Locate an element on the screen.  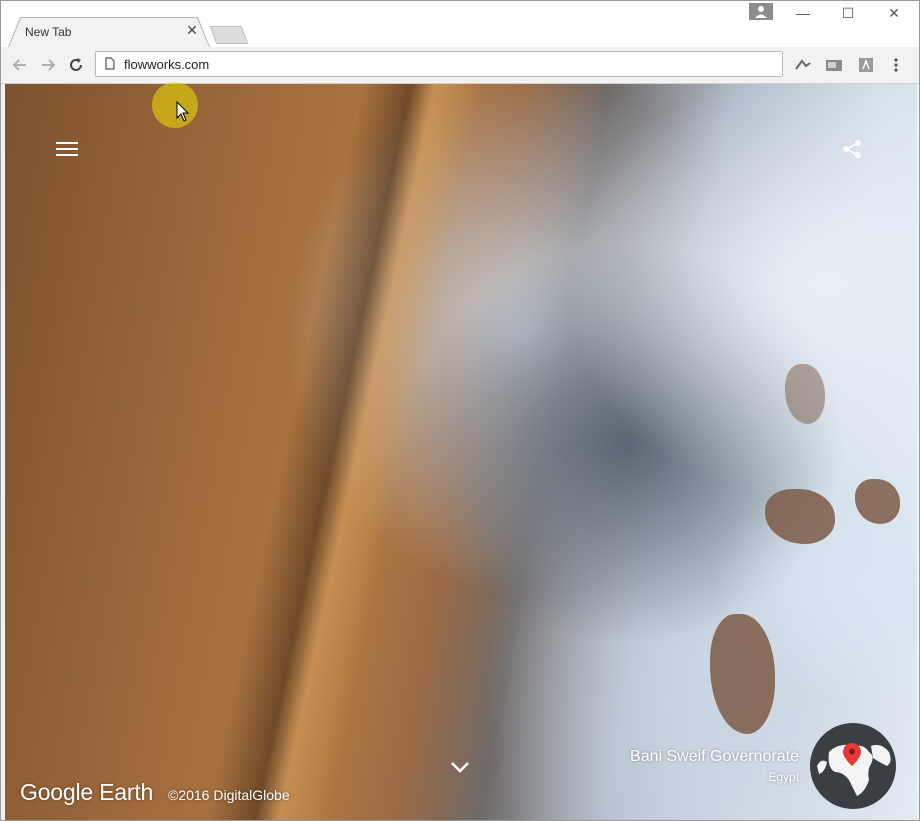
page-icon is located at coordinates (110, 66).